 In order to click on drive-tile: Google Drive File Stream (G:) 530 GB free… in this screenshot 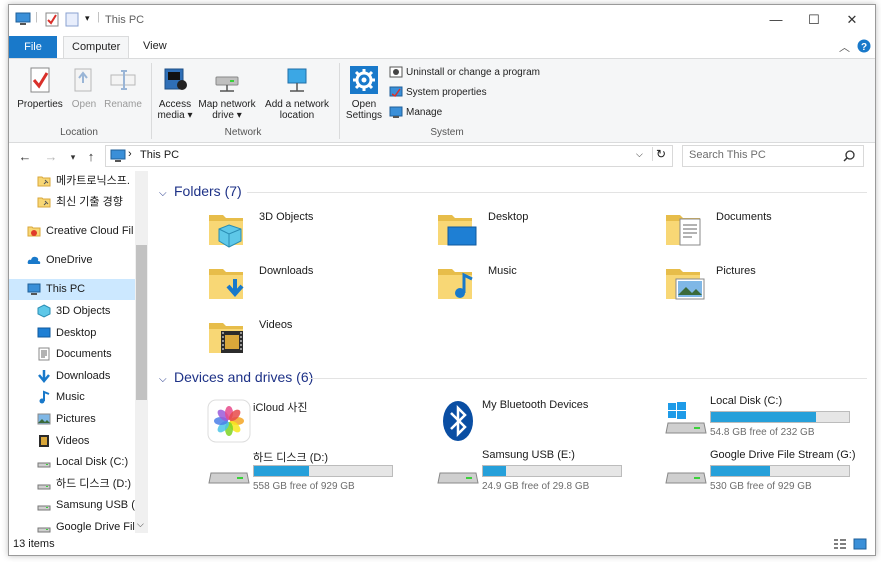, I will do `click(769, 474)`.